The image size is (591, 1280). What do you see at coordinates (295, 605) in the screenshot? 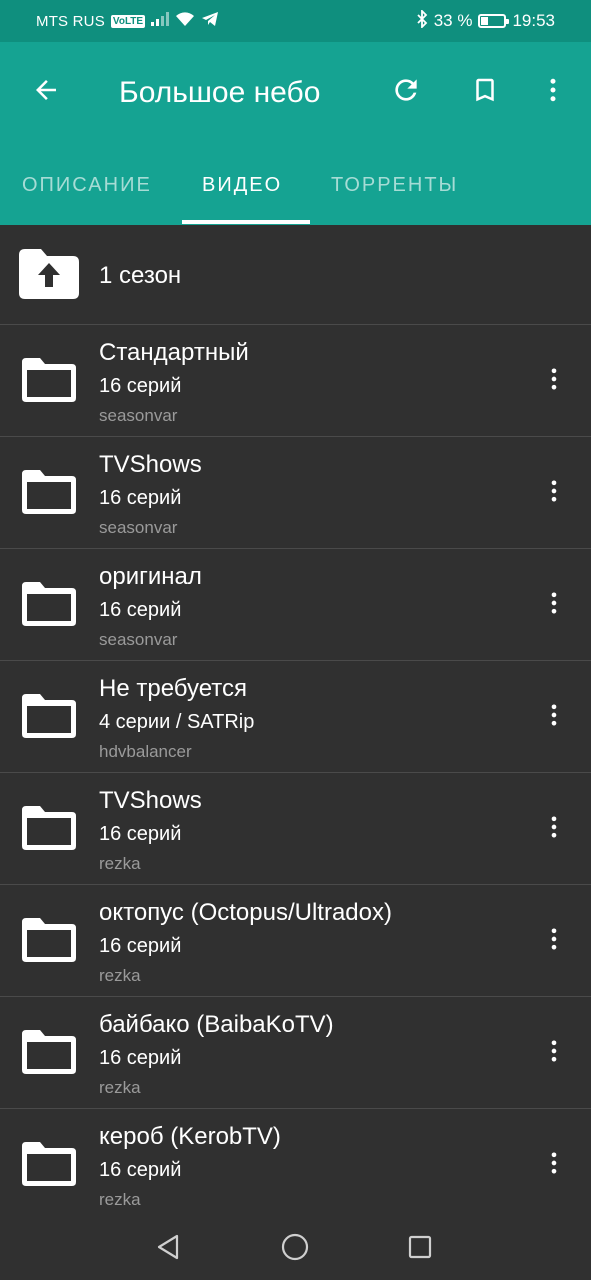
I see `list-item: оригинал 16 серий seasonvar` at bounding box center [295, 605].